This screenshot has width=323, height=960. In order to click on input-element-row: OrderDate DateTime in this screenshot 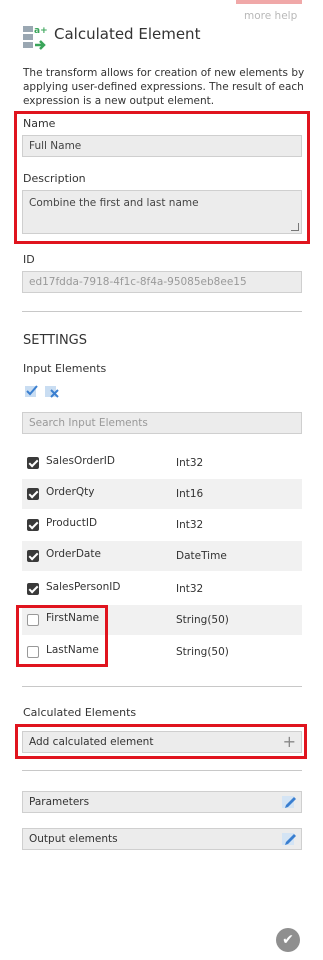, I will do `click(162, 556)`.